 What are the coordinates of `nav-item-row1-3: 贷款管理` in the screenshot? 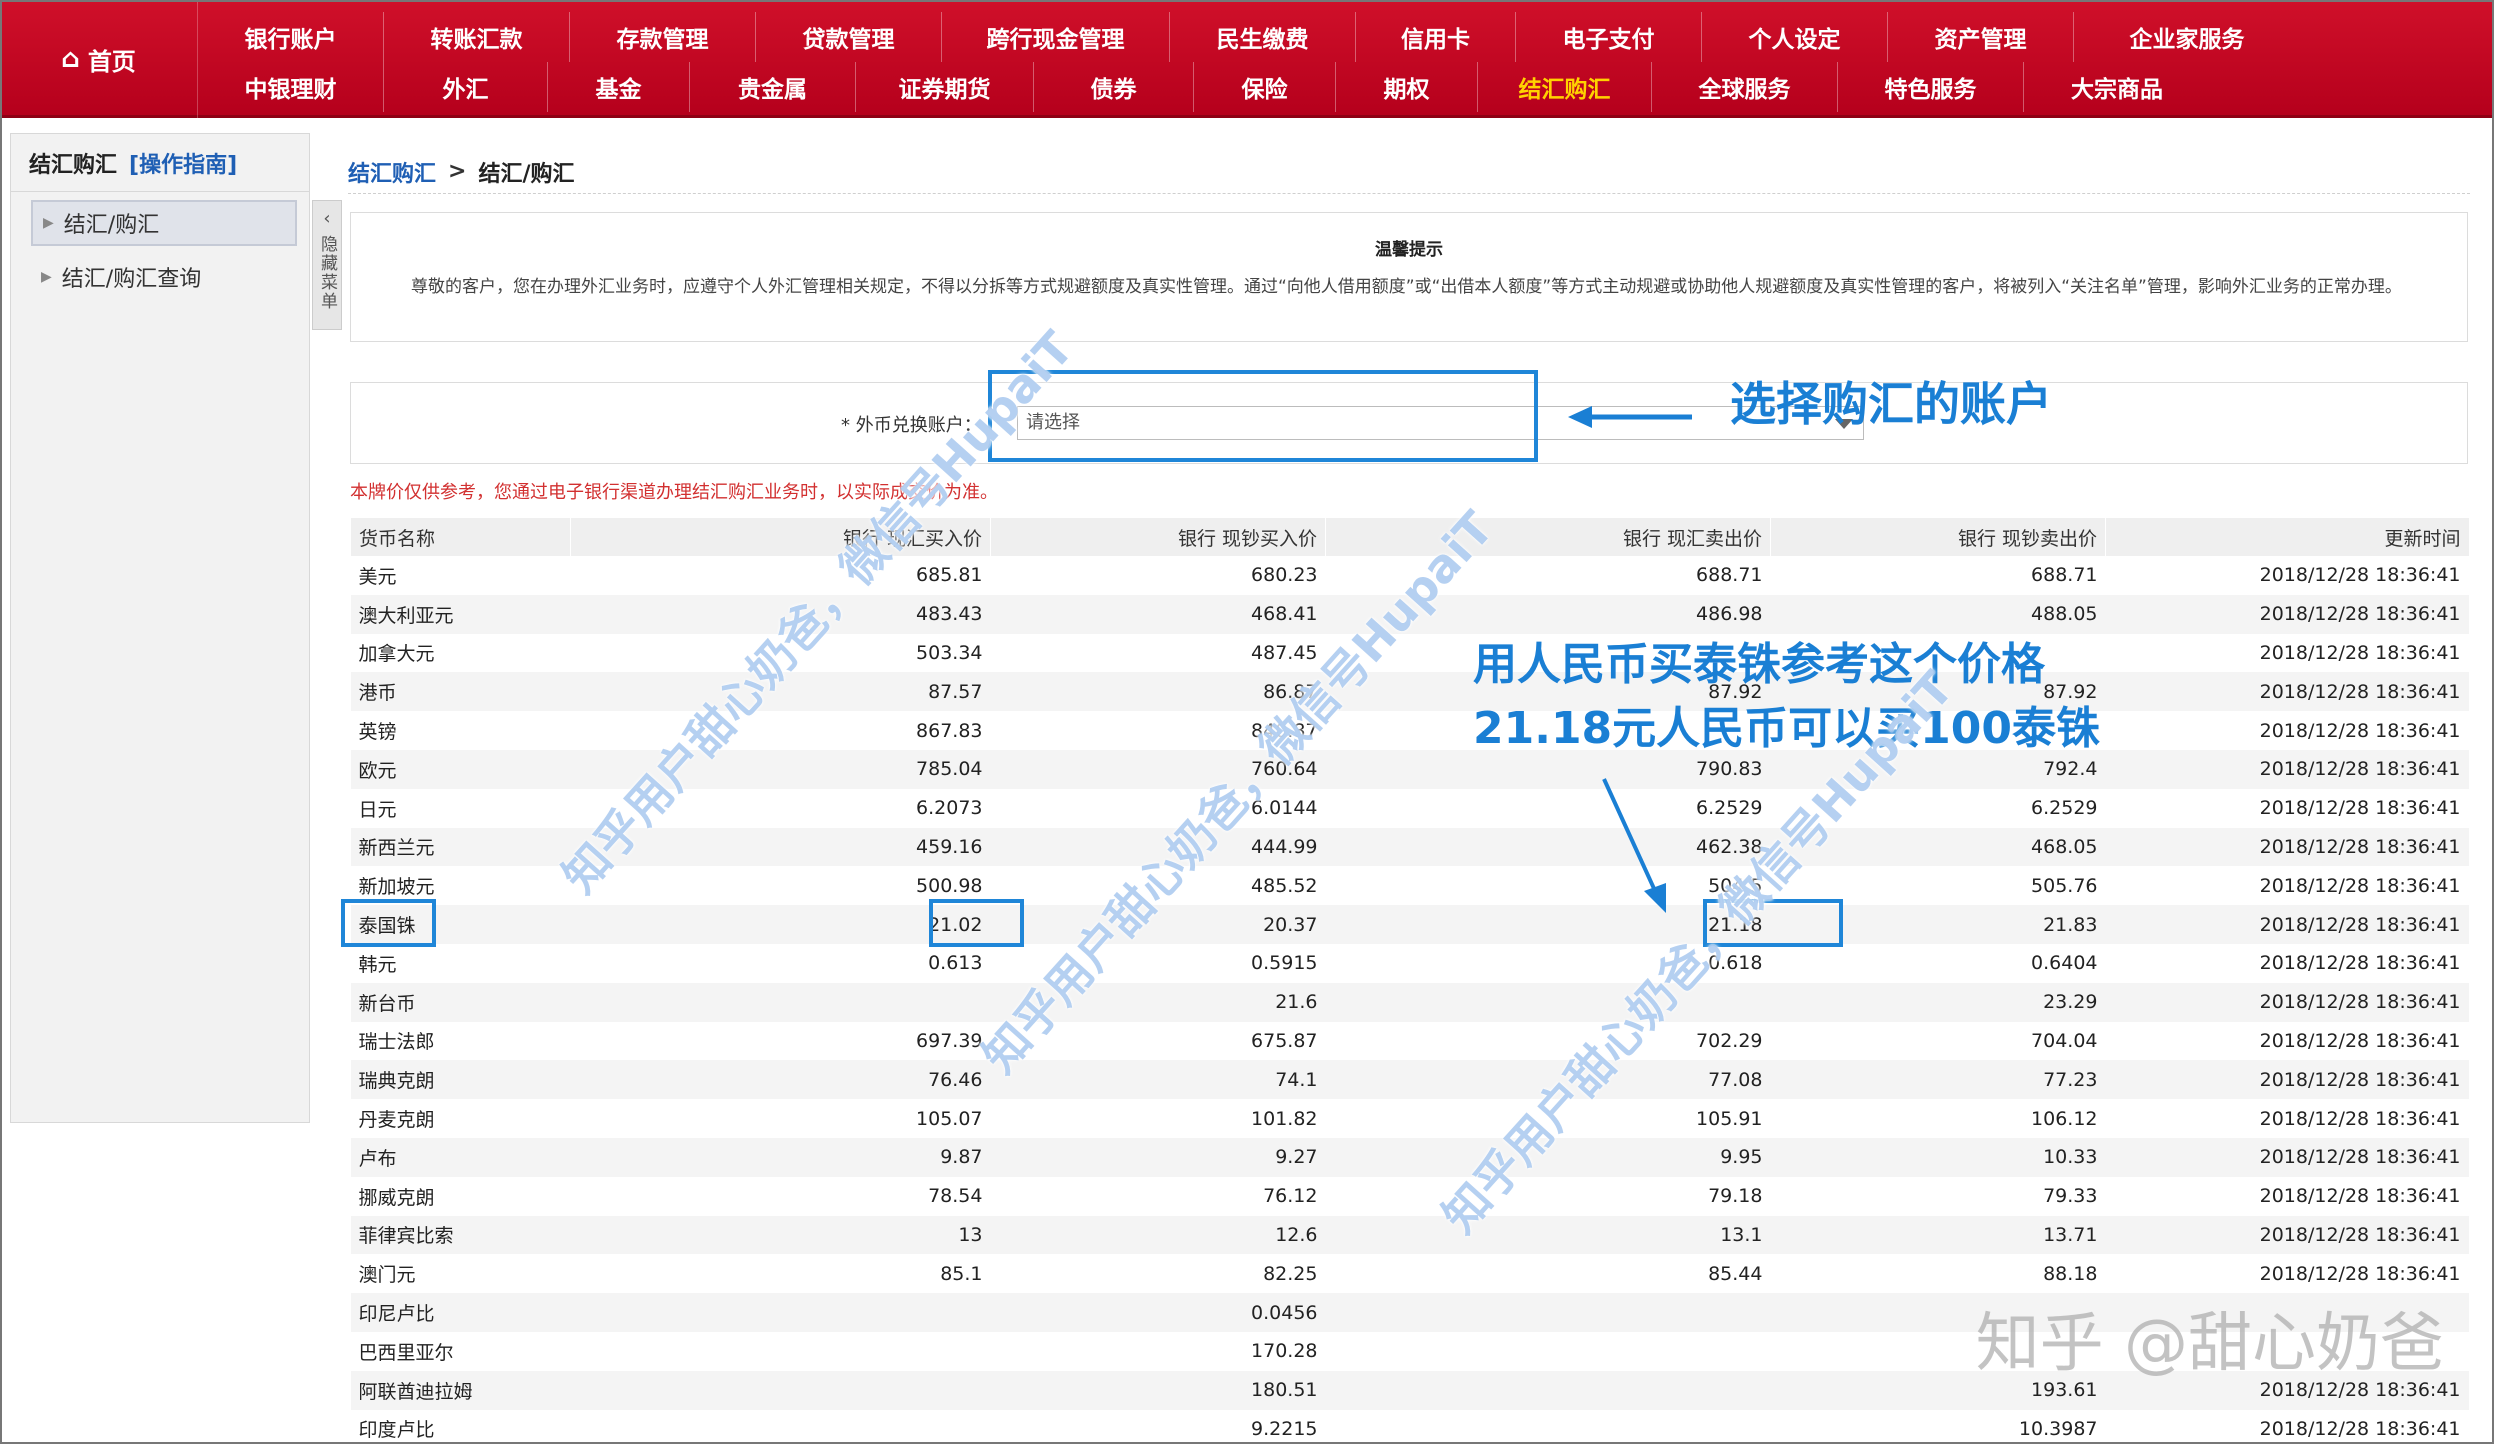 It's located at (849, 37).